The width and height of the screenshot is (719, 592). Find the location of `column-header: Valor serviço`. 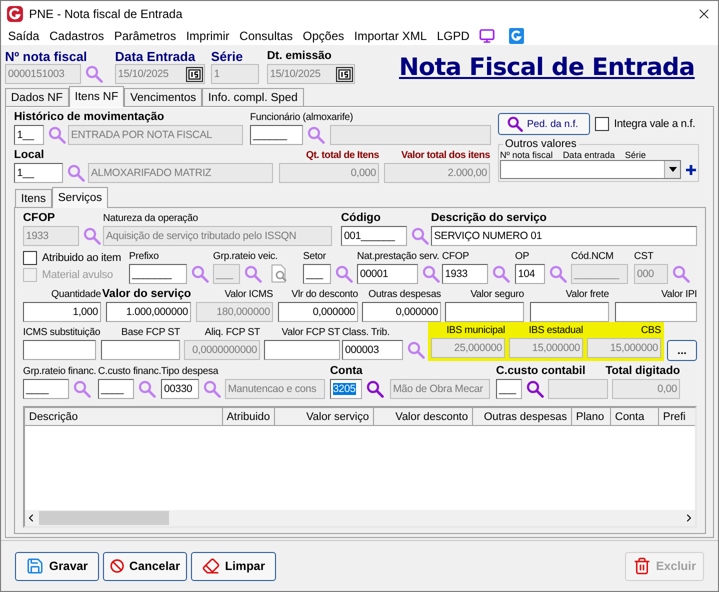

column-header: Valor serviço is located at coordinates (324, 416).